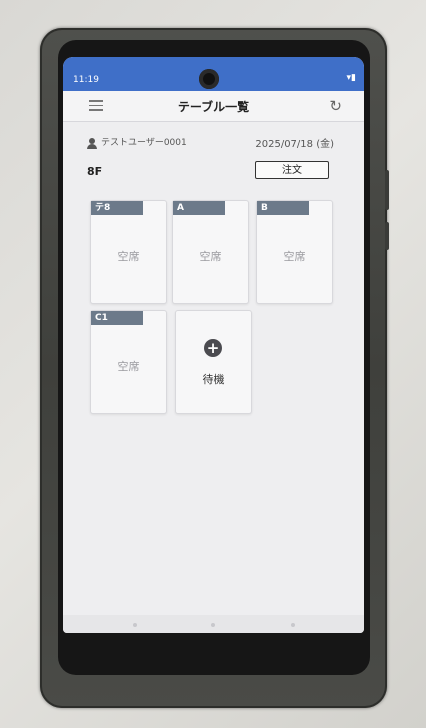  What do you see at coordinates (209, 79) in the screenshot?
I see `front-camera` at bounding box center [209, 79].